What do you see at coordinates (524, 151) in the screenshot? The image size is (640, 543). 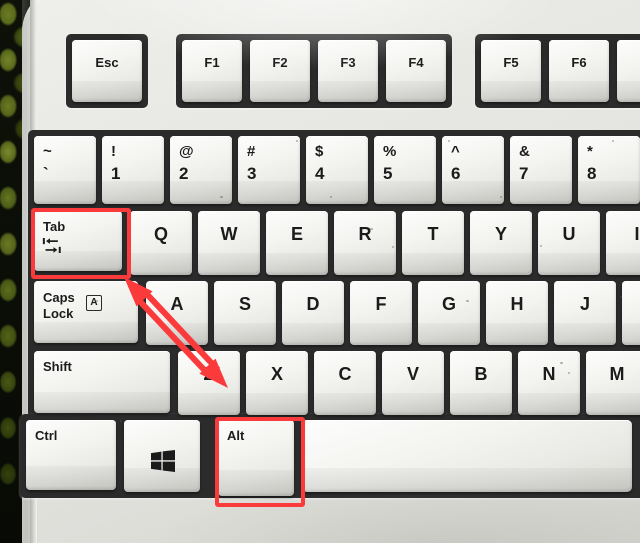 I see `key-upper-legend: &` at bounding box center [524, 151].